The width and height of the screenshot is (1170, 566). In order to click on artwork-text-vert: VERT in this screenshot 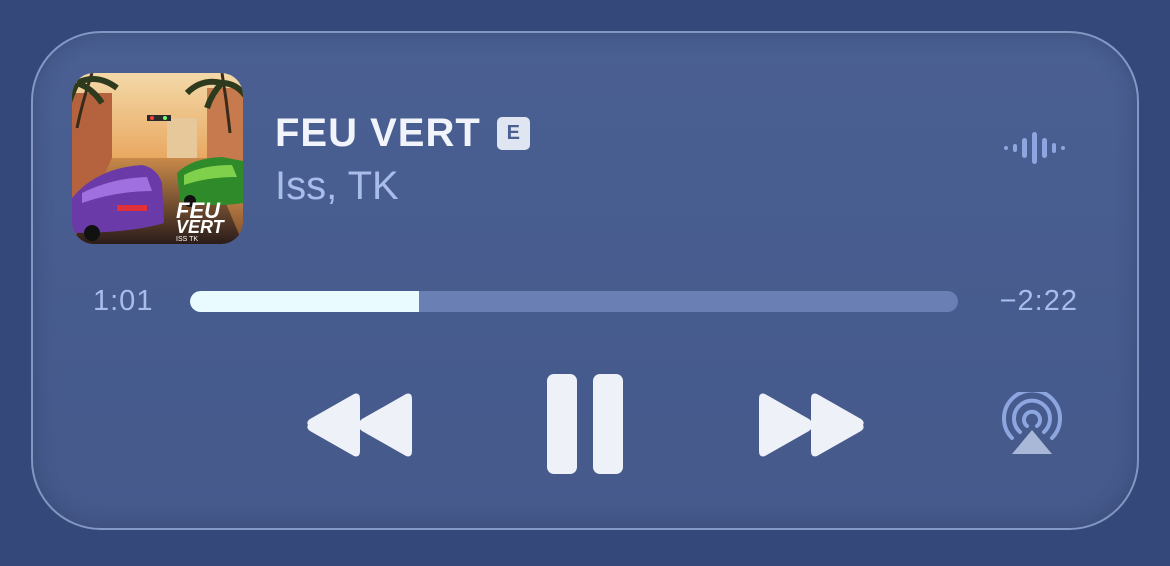, I will do `click(201, 227)`.